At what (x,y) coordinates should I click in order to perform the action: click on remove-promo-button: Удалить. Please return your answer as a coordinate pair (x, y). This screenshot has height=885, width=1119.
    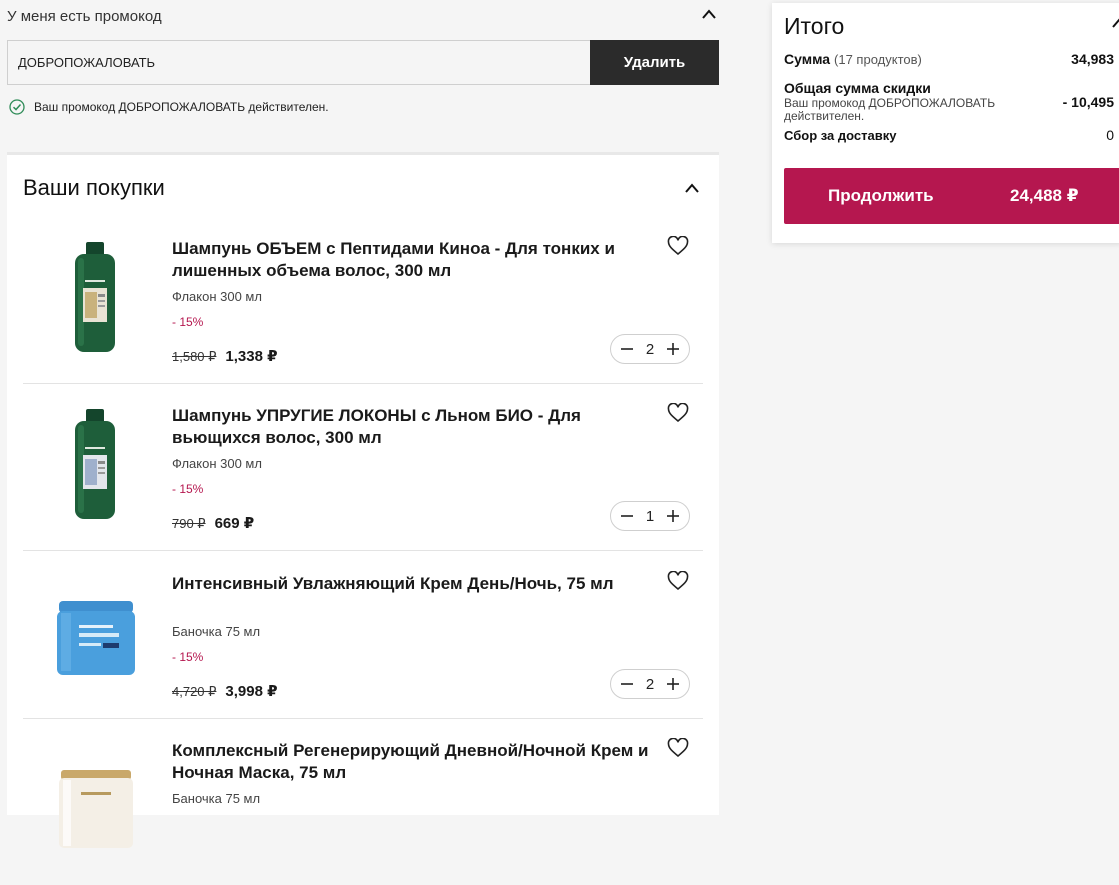
    Looking at the image, I should click on (654, 62).